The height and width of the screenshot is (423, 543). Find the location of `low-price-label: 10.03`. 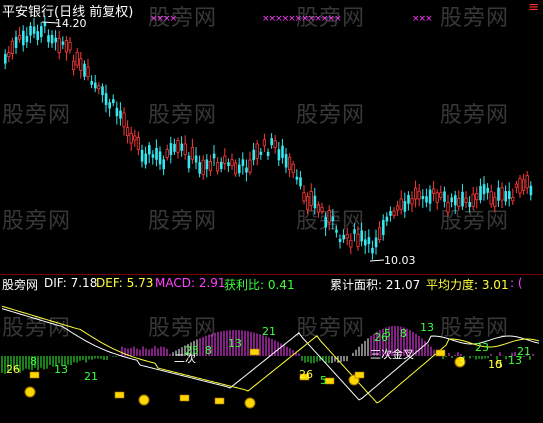

low-price-label: 10.03 is located at coordinates (400, 260).